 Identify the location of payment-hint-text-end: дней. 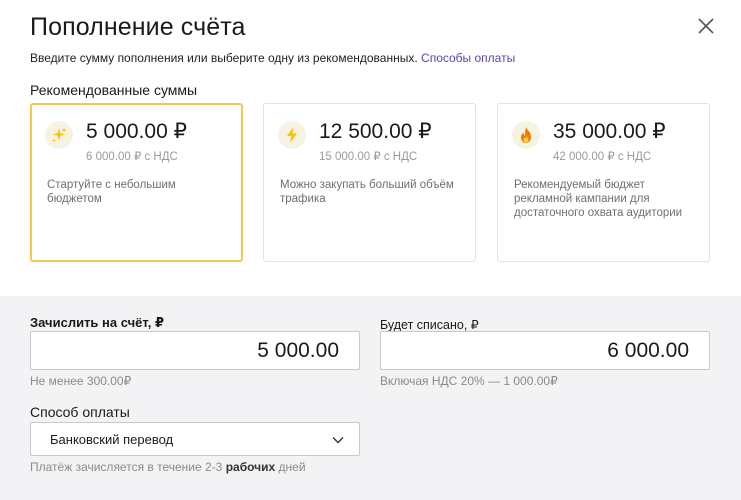
(292, 467).